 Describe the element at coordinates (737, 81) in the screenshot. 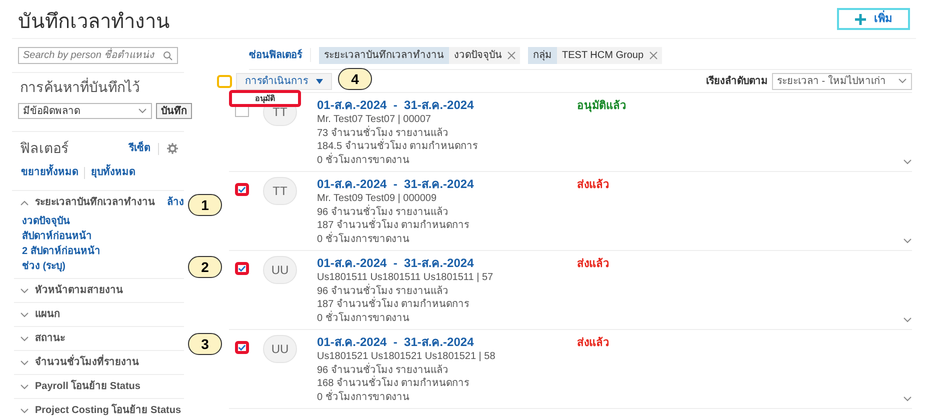

I see `sort-label: เรียงลำดับตาม` at that location.